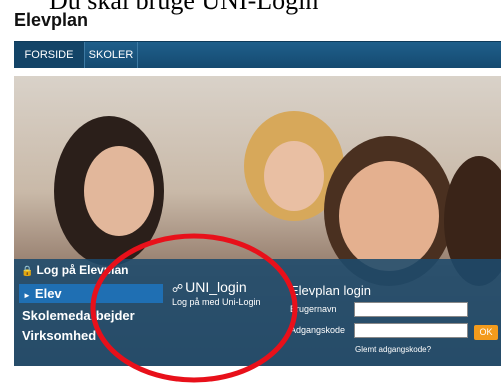 This screenshot has height=384, width=501. Describe the element at coordinates (184, 7) in the screenshot. I see `top-caption: Du skal bruge UNI-Login` at that location.